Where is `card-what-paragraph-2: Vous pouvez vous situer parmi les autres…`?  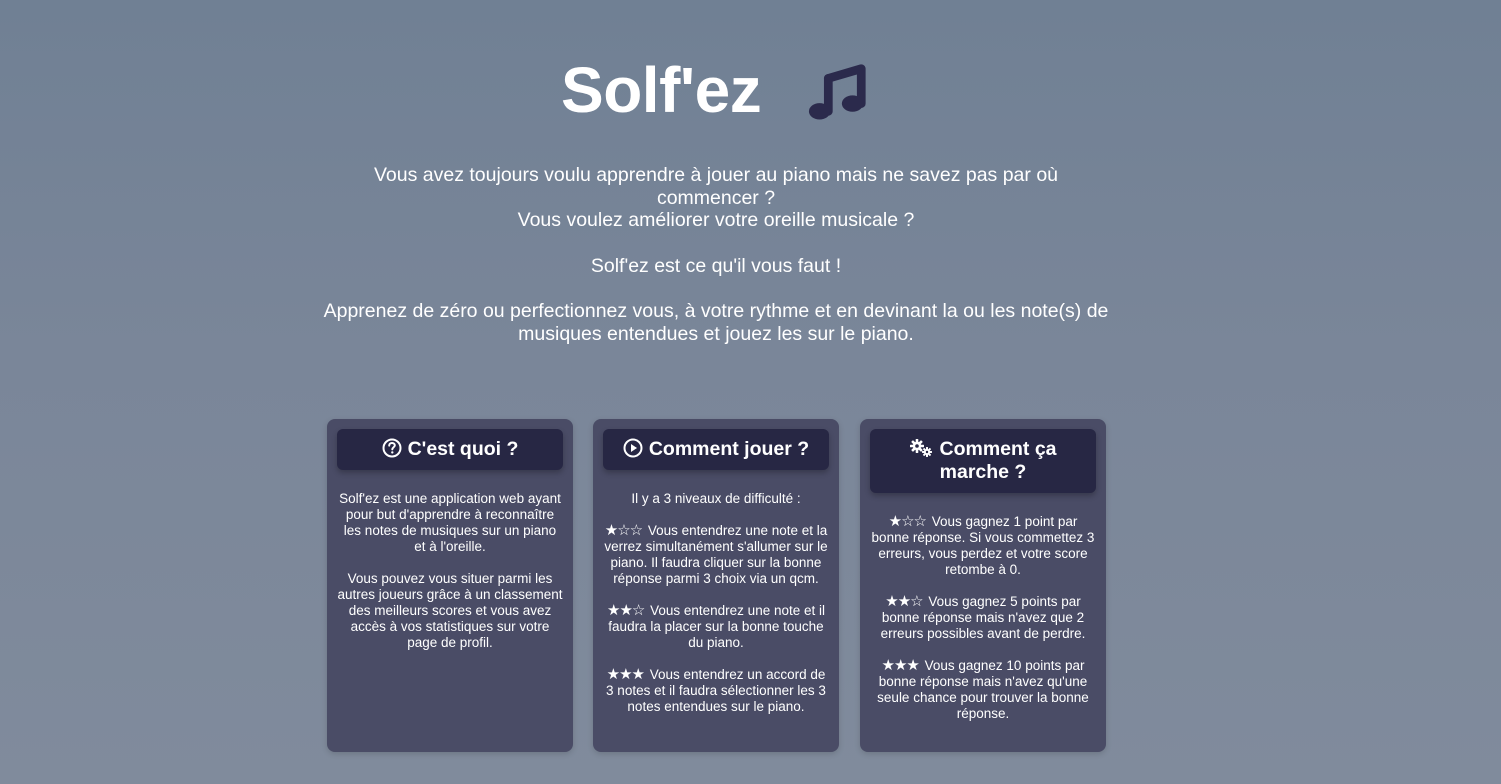 card-what-paragraph-2: Vous pouvez vous situer parmi les autres… is located at coordinates (450, 610).